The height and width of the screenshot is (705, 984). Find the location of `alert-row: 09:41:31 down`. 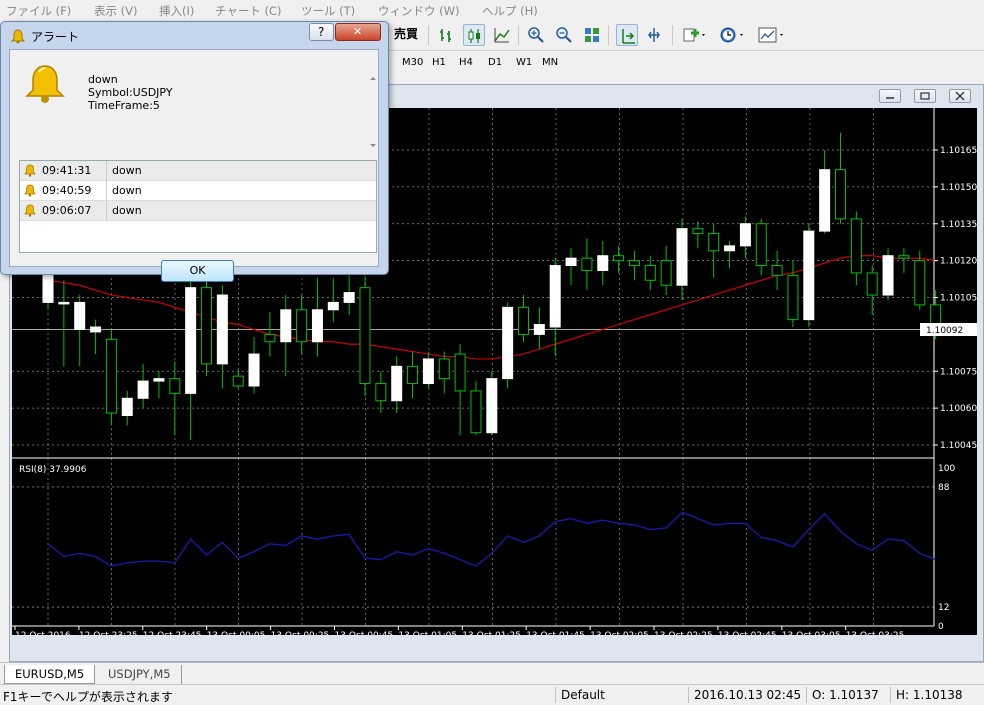

alert-row: 09:41:31 down is located at coordinates (198, 171).